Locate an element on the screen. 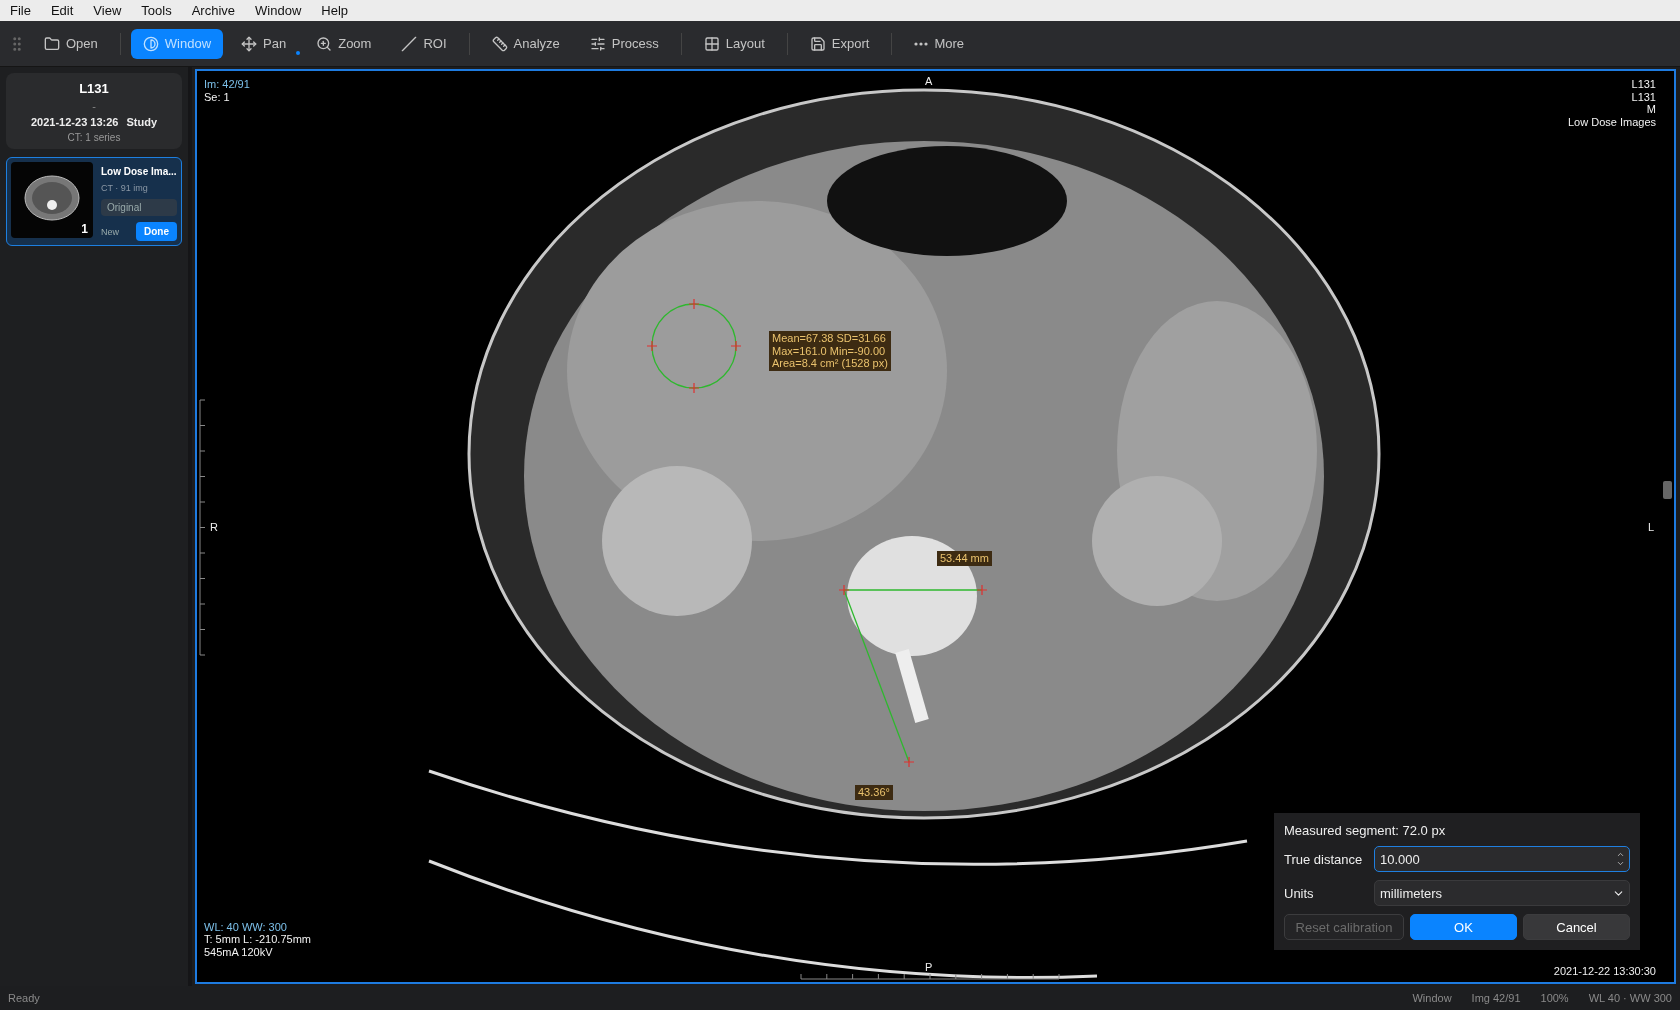  series-card: 1 Low Dose Ima... CT · 91 img Original New Done is located at coordinates (94, 201).